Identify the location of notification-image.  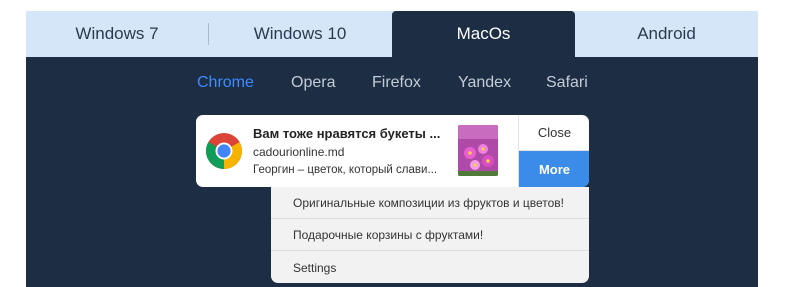
(478, 150).